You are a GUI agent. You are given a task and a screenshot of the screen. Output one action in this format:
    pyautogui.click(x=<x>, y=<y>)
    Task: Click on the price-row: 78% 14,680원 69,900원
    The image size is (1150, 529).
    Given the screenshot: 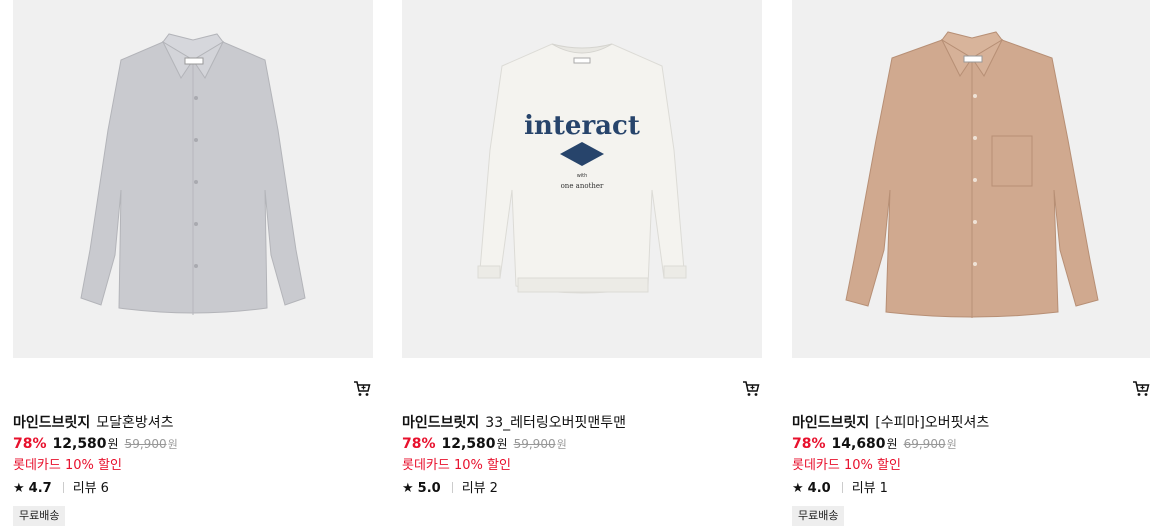 What is the action you would take?
    pyautogui.click(x=874, y=443)
    